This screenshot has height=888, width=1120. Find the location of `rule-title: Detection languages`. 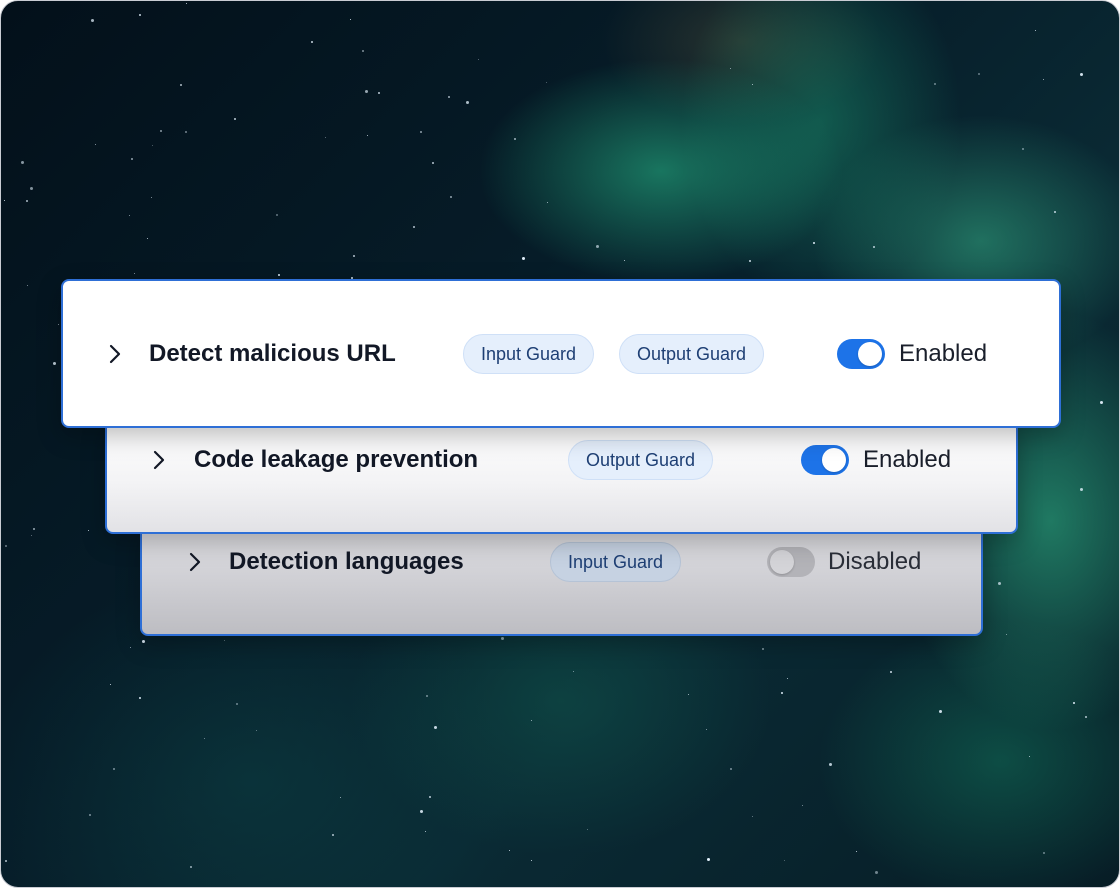

rule-title: Detection languages is located at coordinates (346, 561).